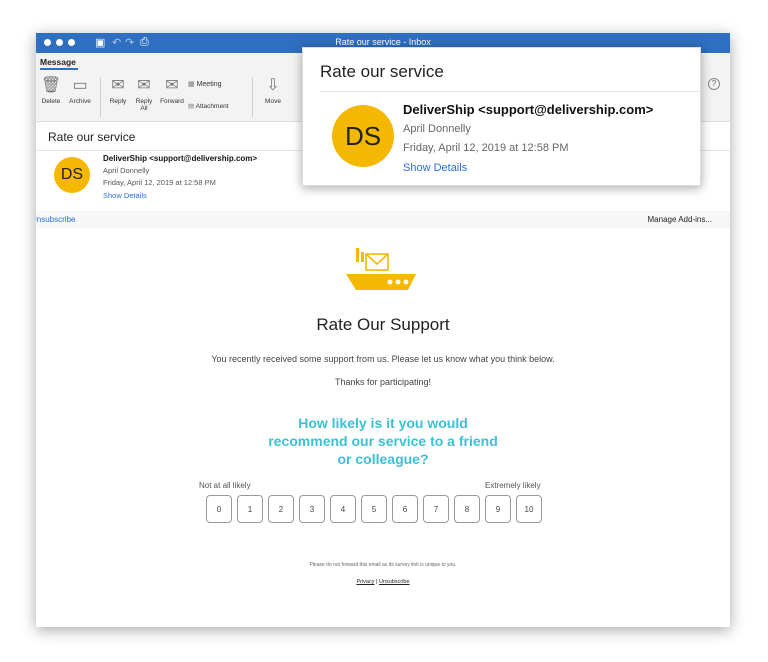 The width and height of the screenshot is (768, 662). I want to click on forward-label: Forward, so click(172, 101).